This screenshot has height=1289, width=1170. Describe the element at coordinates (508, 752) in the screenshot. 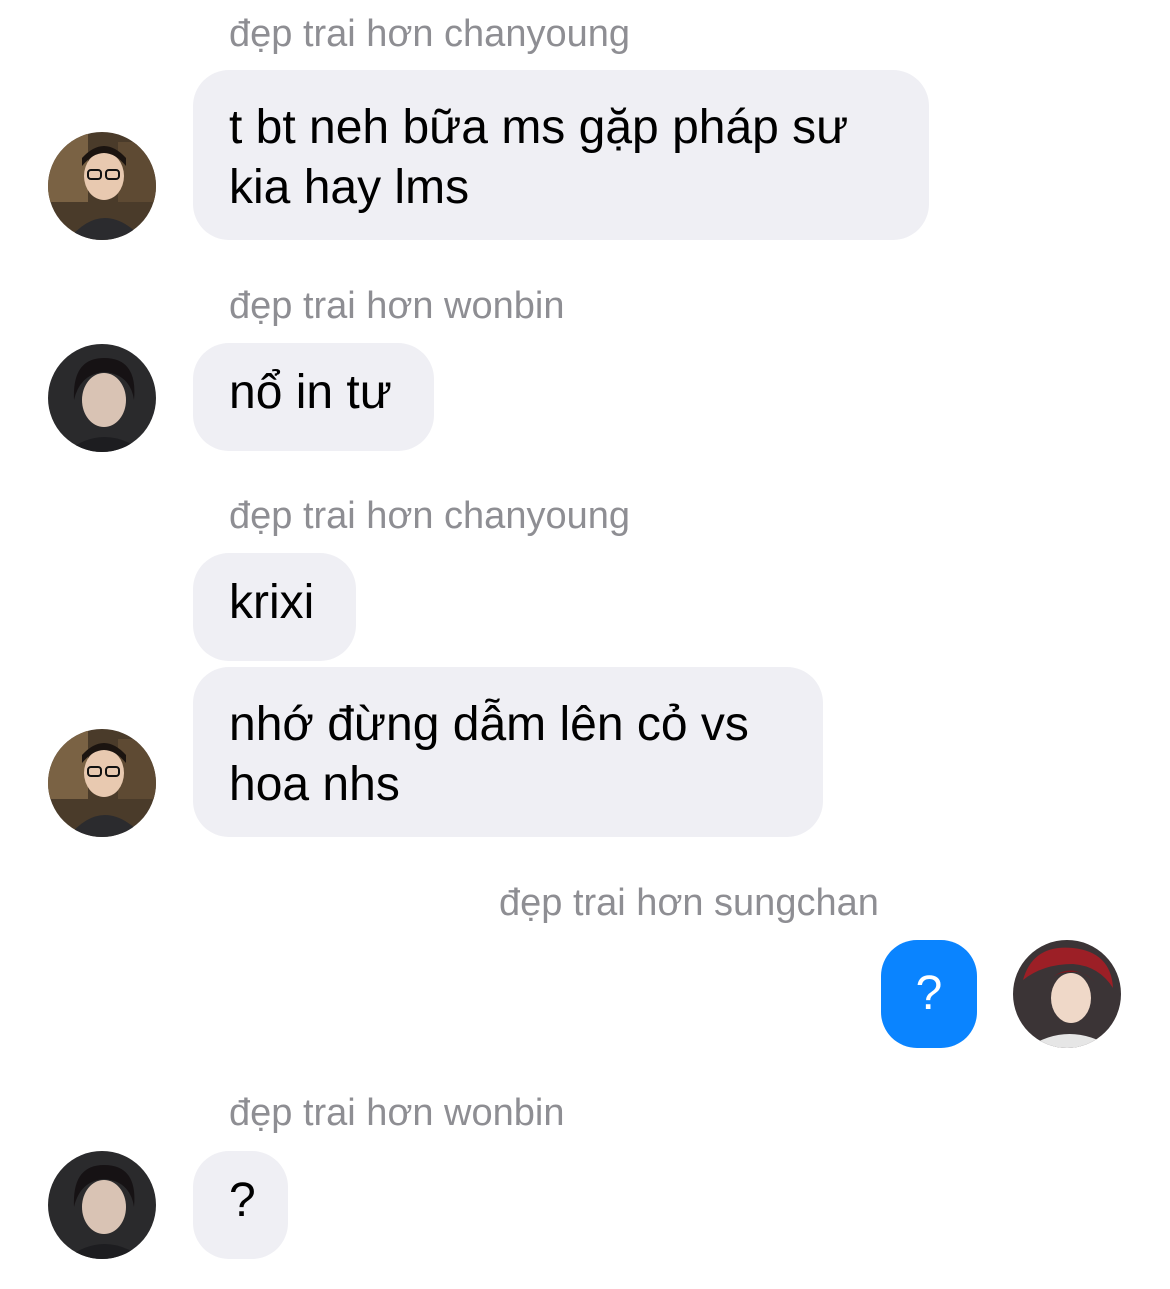

I see `message-bubble: nhớ đừng dẫm lên cỏ vs hoa nhs` at that location.